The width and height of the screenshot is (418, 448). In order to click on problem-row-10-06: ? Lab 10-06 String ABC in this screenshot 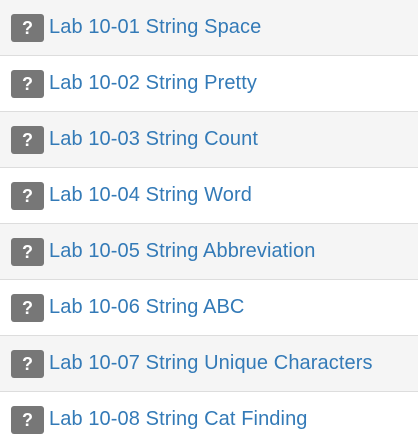, I will do `click(209, 307)`.